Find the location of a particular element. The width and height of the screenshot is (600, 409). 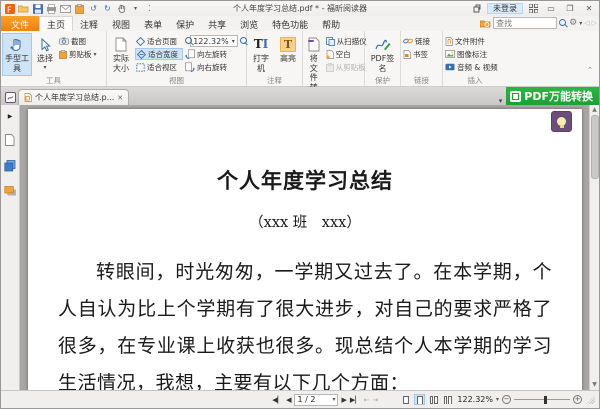

quick-access-dropdown-icon: ▾ is located at coordinates (135, 9).